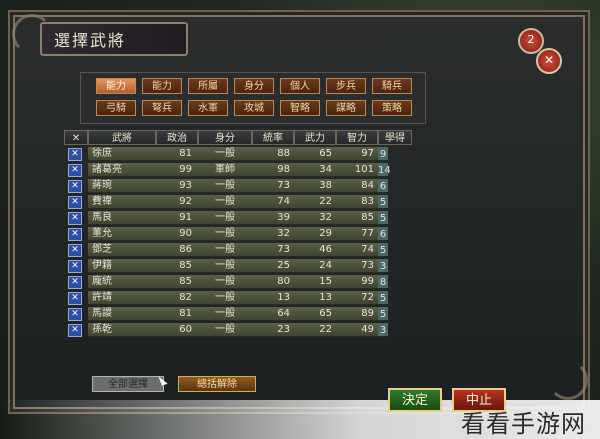 The height and width of the screenshot is (439, 600). I want to click on clear-all-button: 總括解除, so click(217, 384).